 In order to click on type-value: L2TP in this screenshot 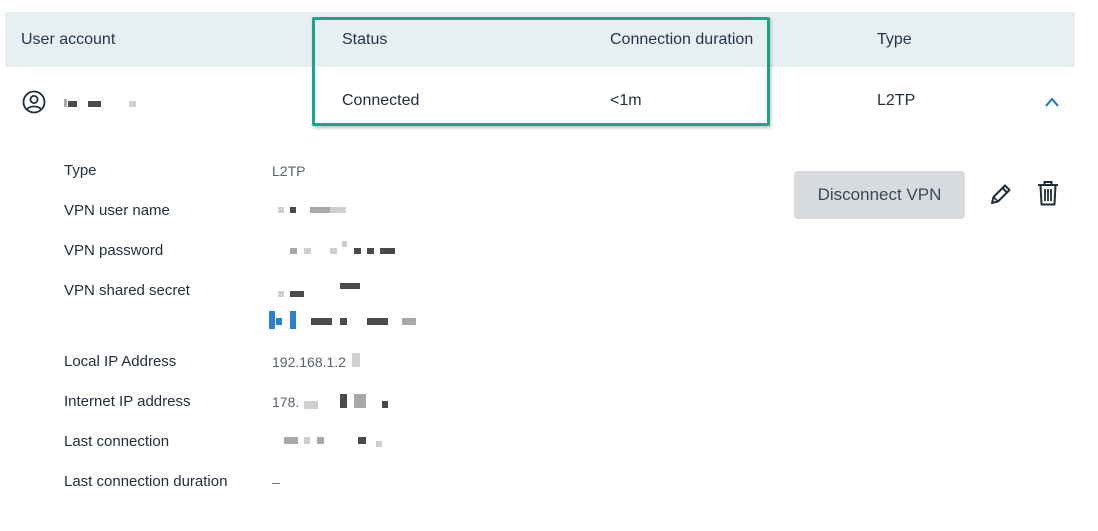, I will do `click(896, 100)`.